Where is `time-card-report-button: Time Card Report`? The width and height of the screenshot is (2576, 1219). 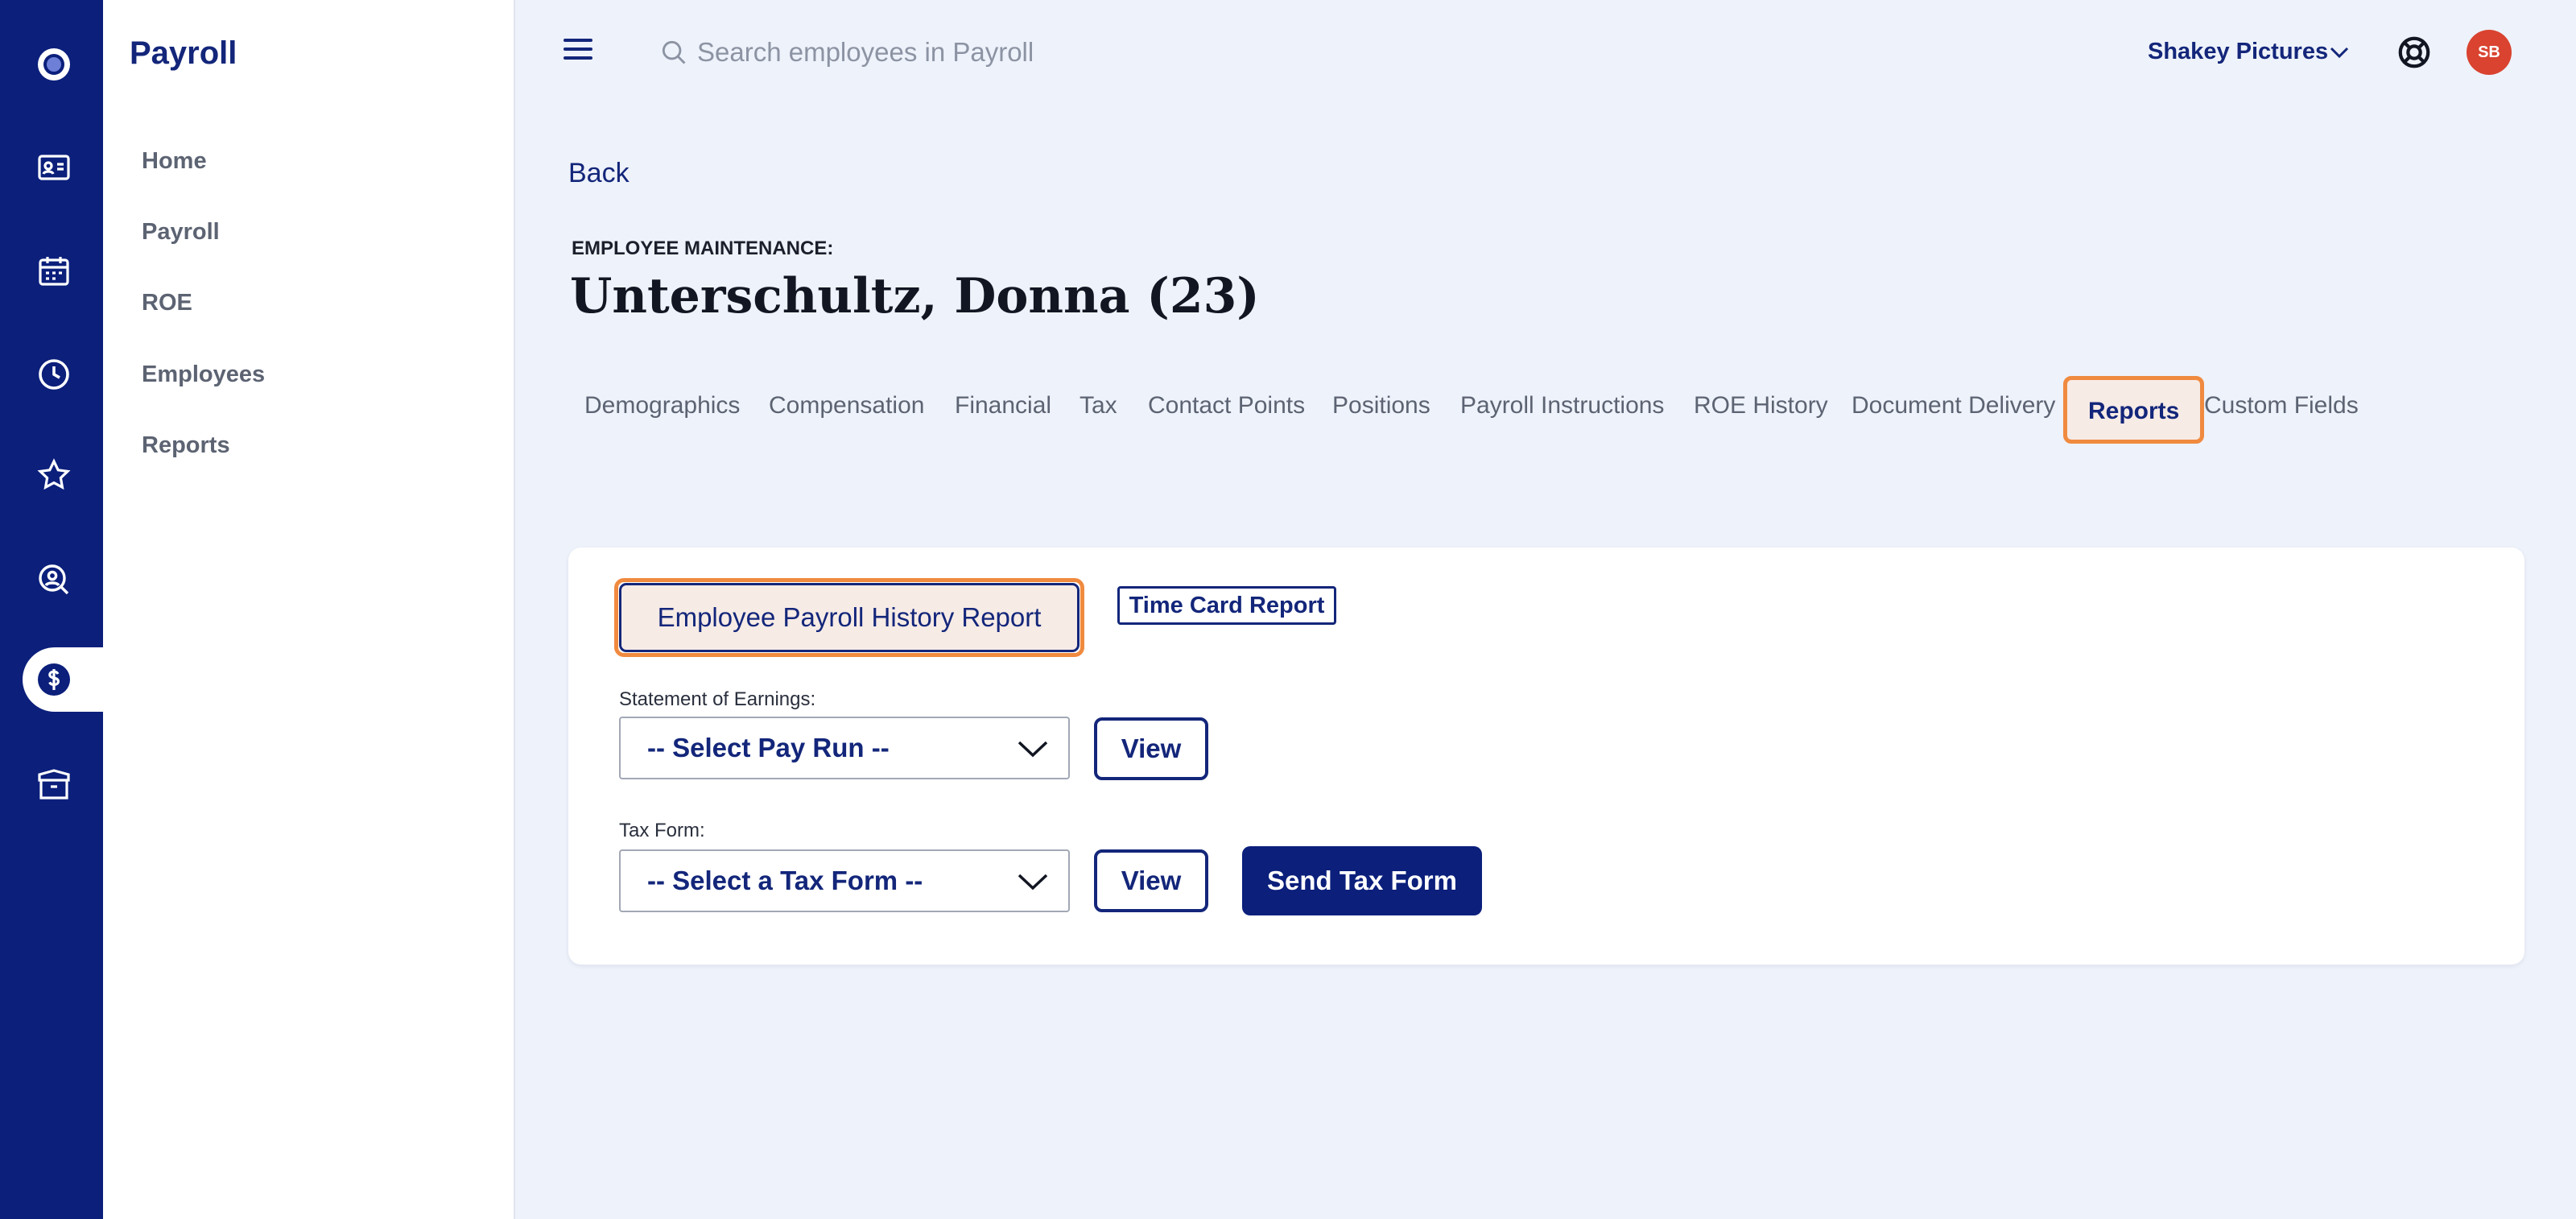
time-card-report-button: Time Card Report is located at coordinates (1226, 606).